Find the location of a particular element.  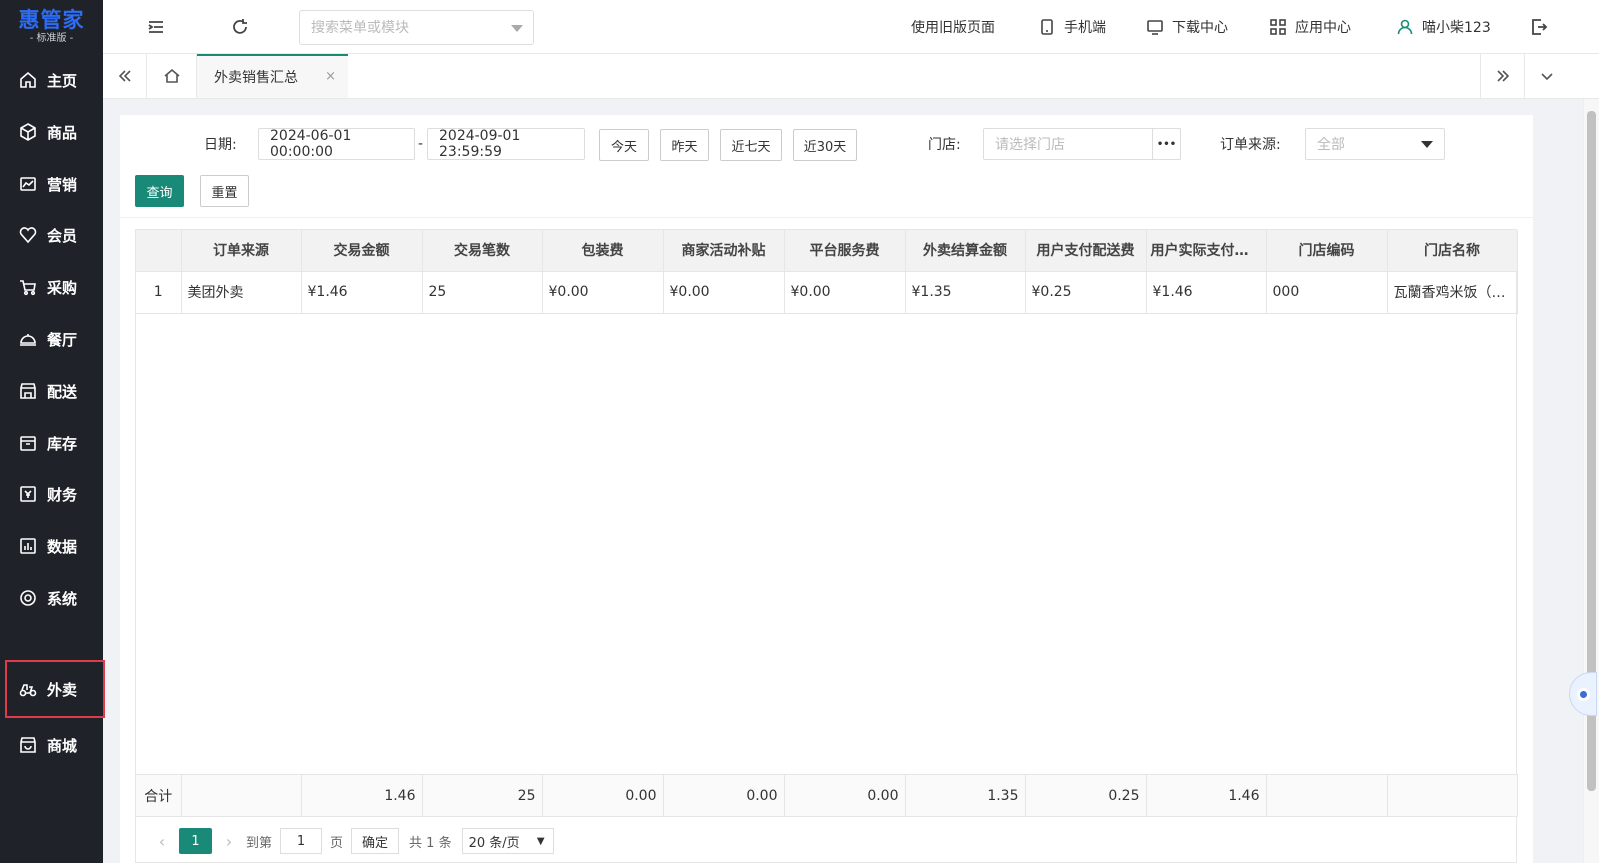

download-center-link: 下载中心 is located at coordinates (1187, 27).